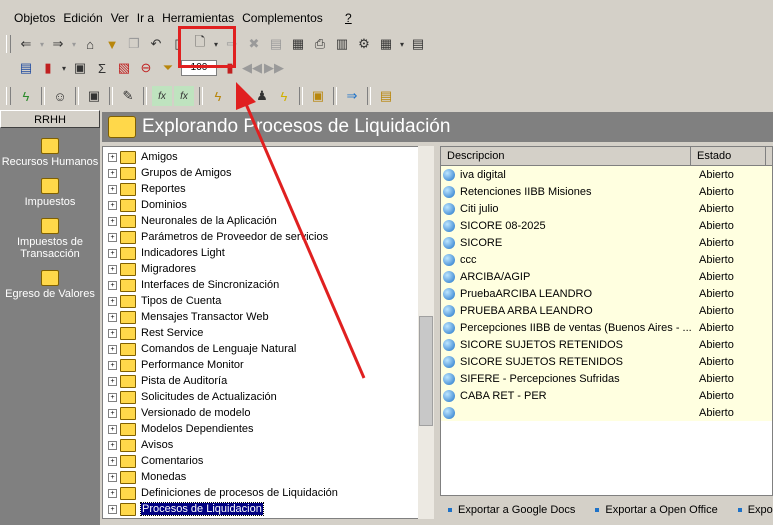 The image size is (773, 525). I want to click on view-dropdown-icon: ▾, so click(402, 44).